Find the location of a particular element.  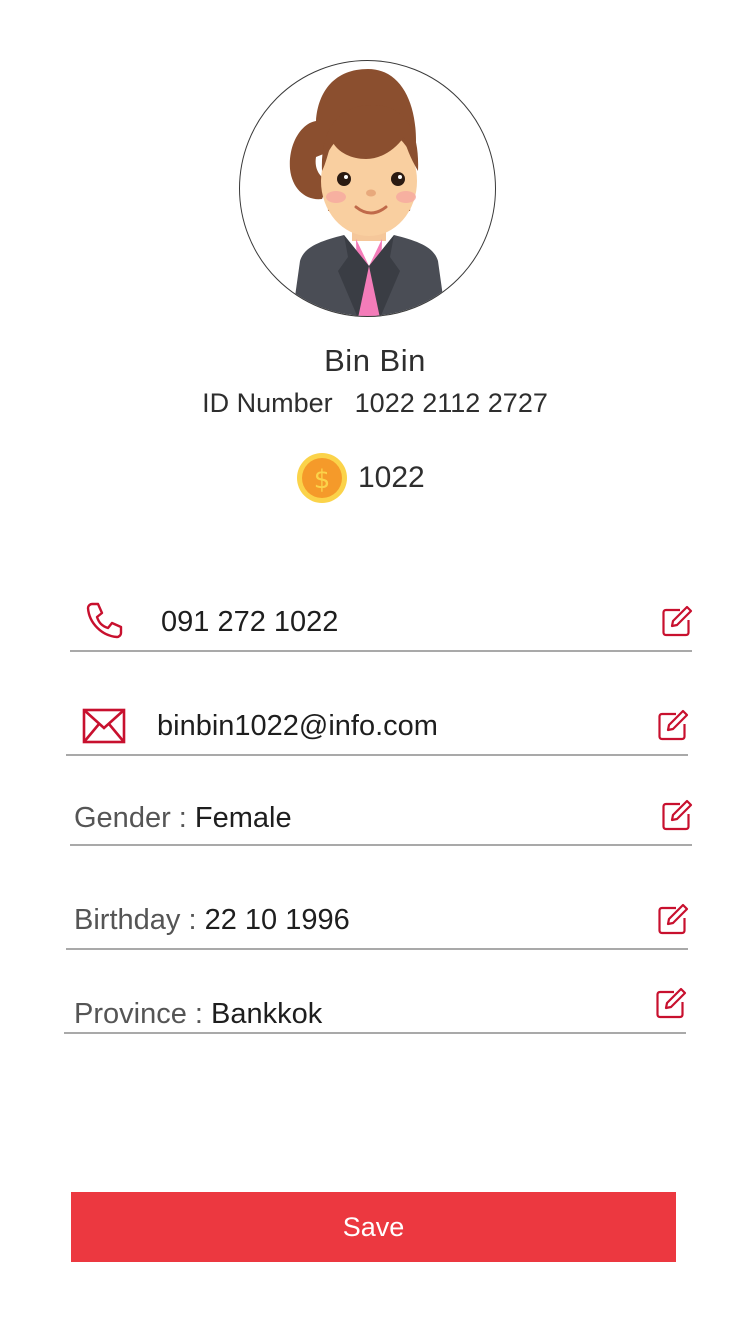

province-field: Province : Bankkok is located at coordinates (198, 1014).